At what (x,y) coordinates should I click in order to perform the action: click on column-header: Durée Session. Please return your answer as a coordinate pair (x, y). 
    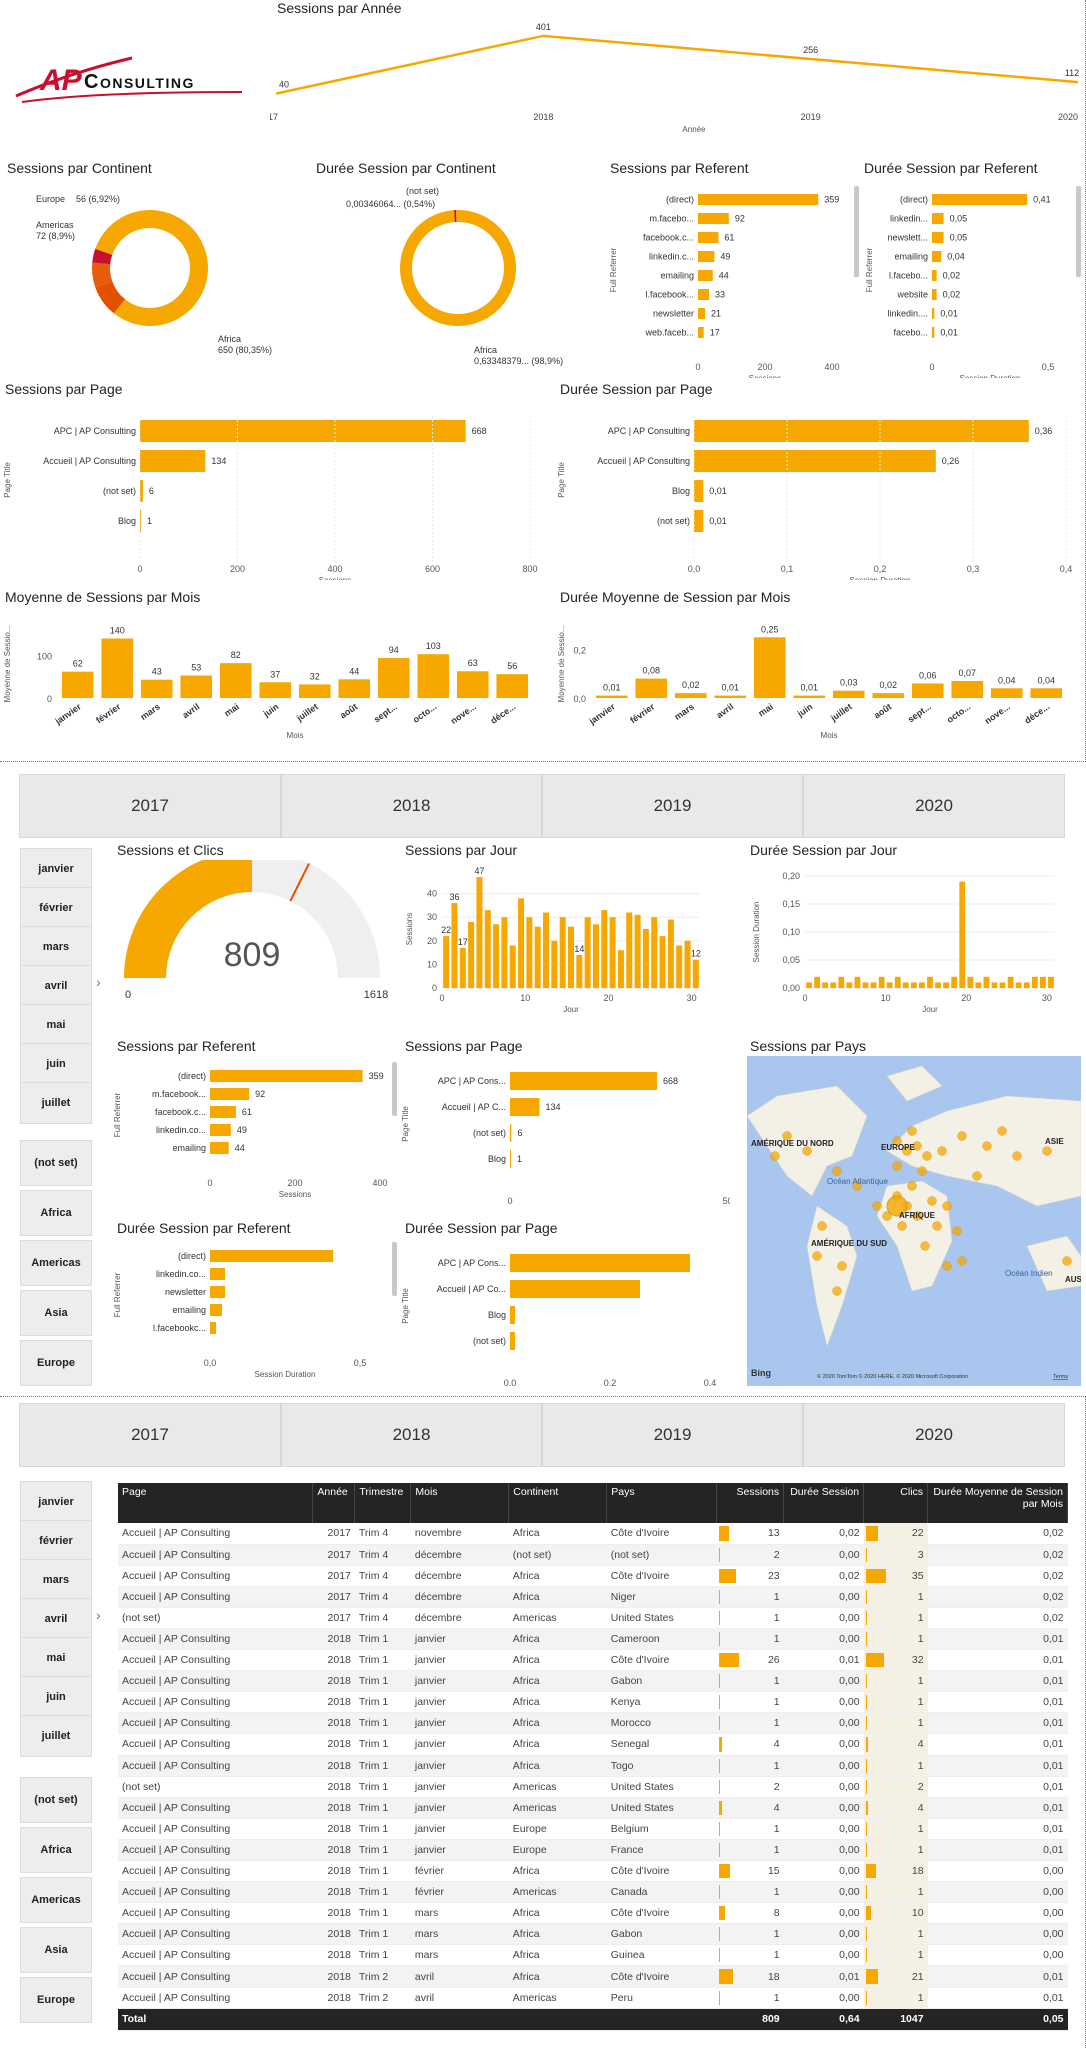
    Looking at the image, I should click on (824, 1503).